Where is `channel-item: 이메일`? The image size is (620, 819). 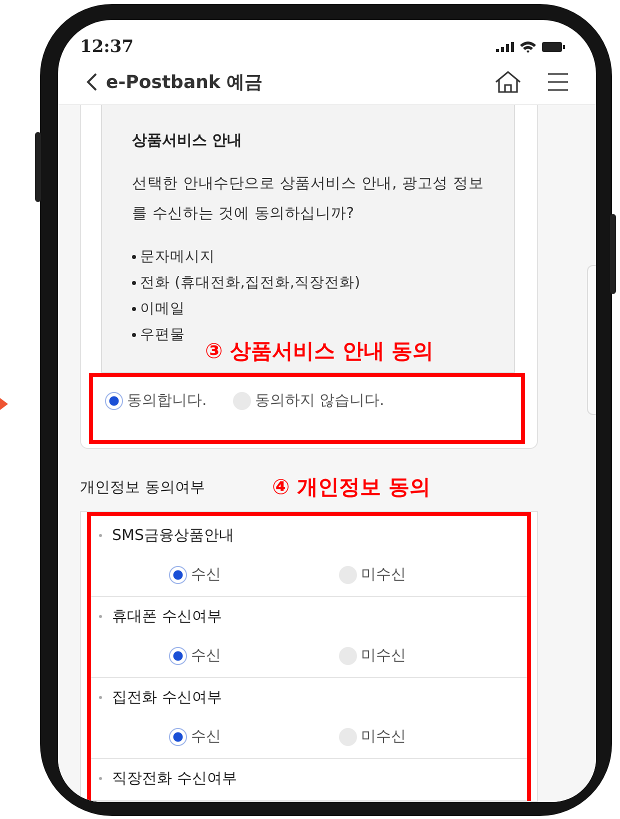
channel-item: 이메일 is located at coordinates (162, 309).